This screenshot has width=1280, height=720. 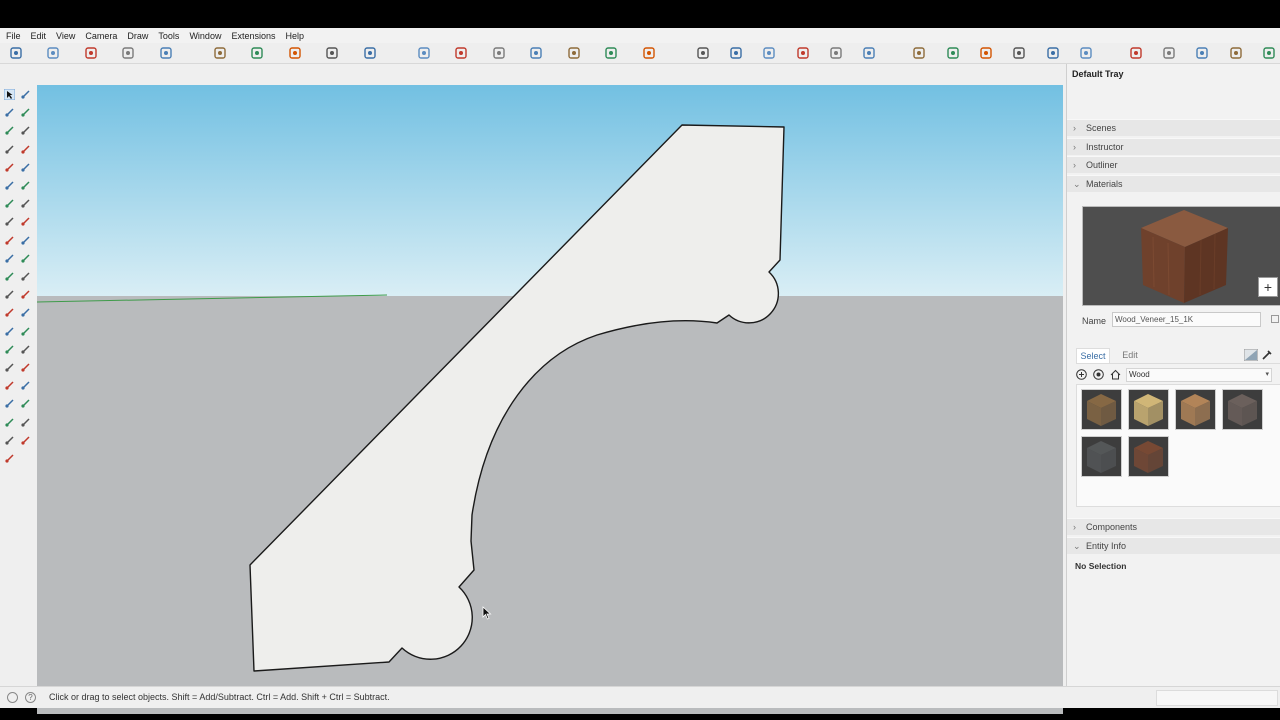 What do you see at coordinates (769, 53) in the screenshot?
I see `hidden-line-icon` at bounding box center [769, 53].